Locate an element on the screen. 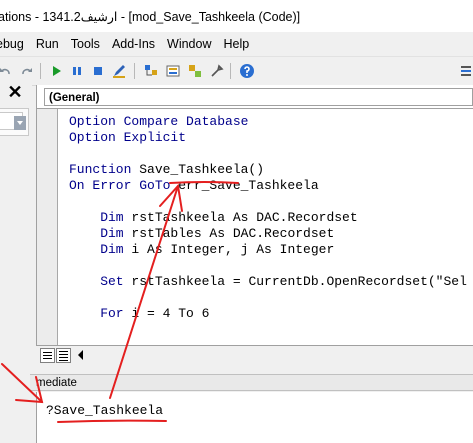 The image size is (473, 443). immediate-window-title: mediate is located at coordinates (251, 382).